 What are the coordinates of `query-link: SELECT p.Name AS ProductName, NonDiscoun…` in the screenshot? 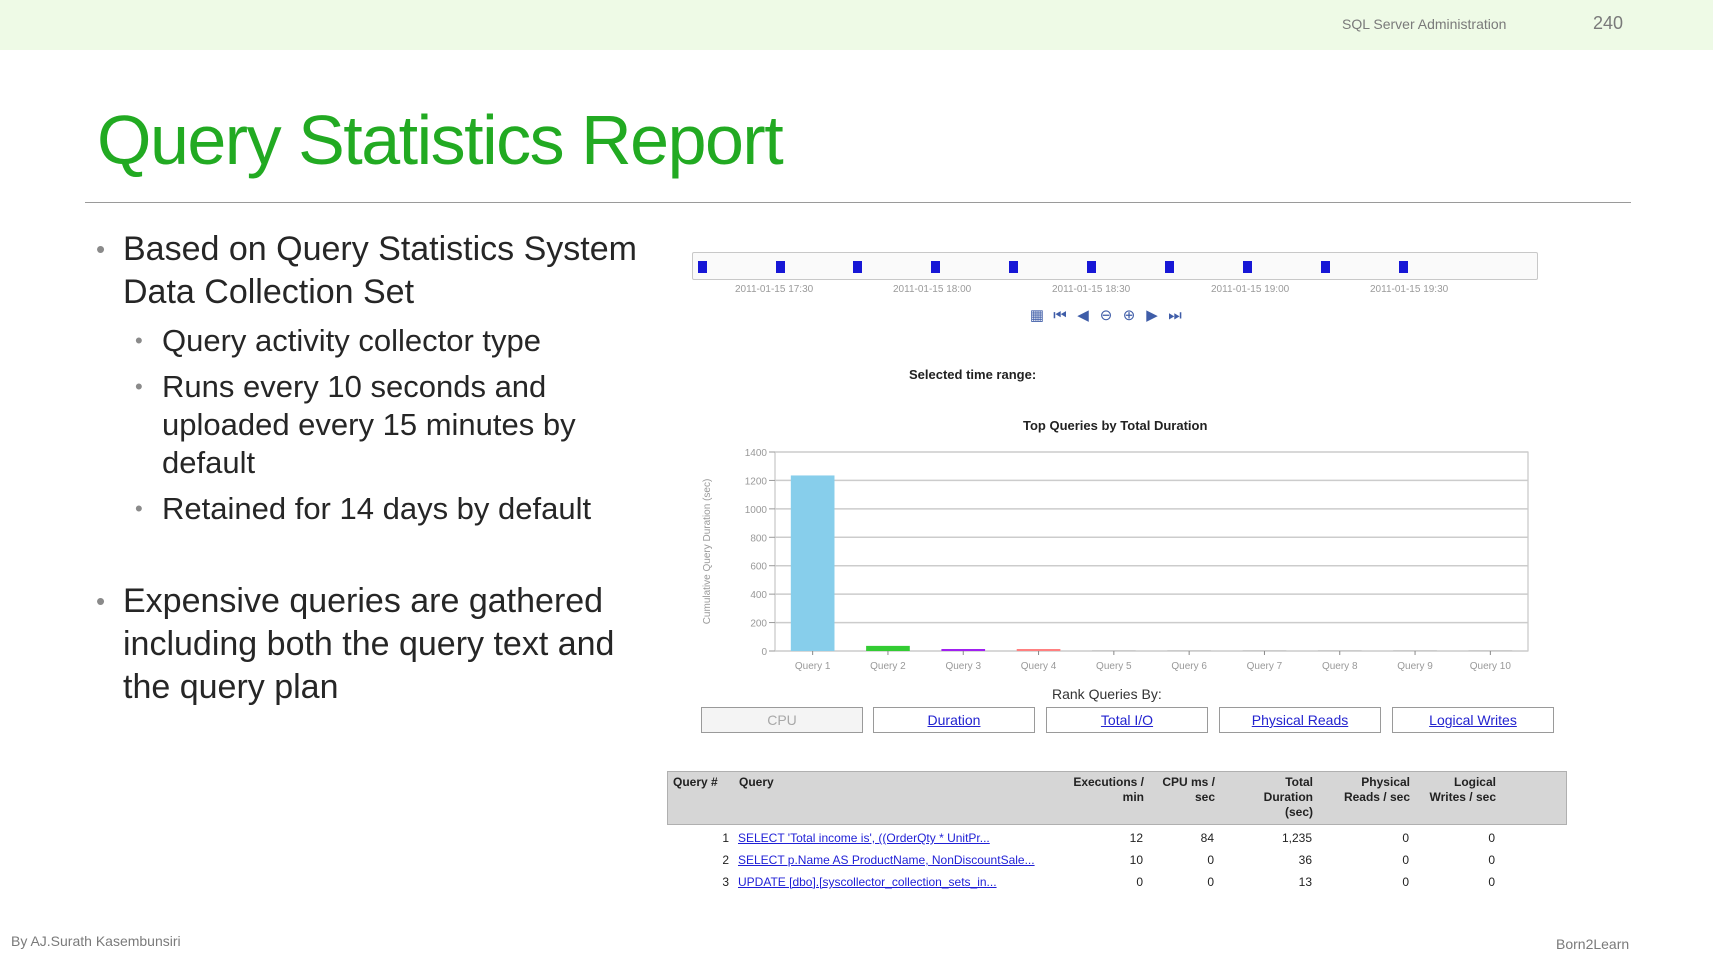 It's located at (886, 860).